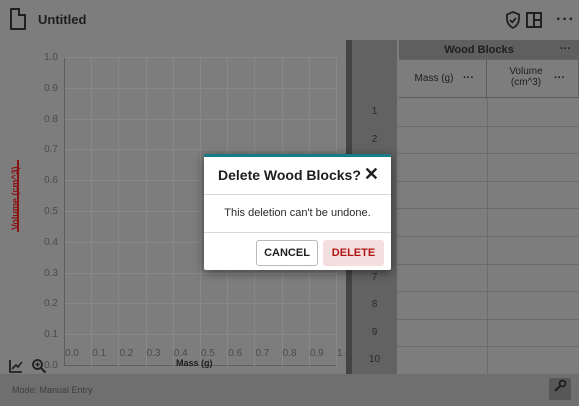  I want to click on shield-check-icon, so click(513, 22).